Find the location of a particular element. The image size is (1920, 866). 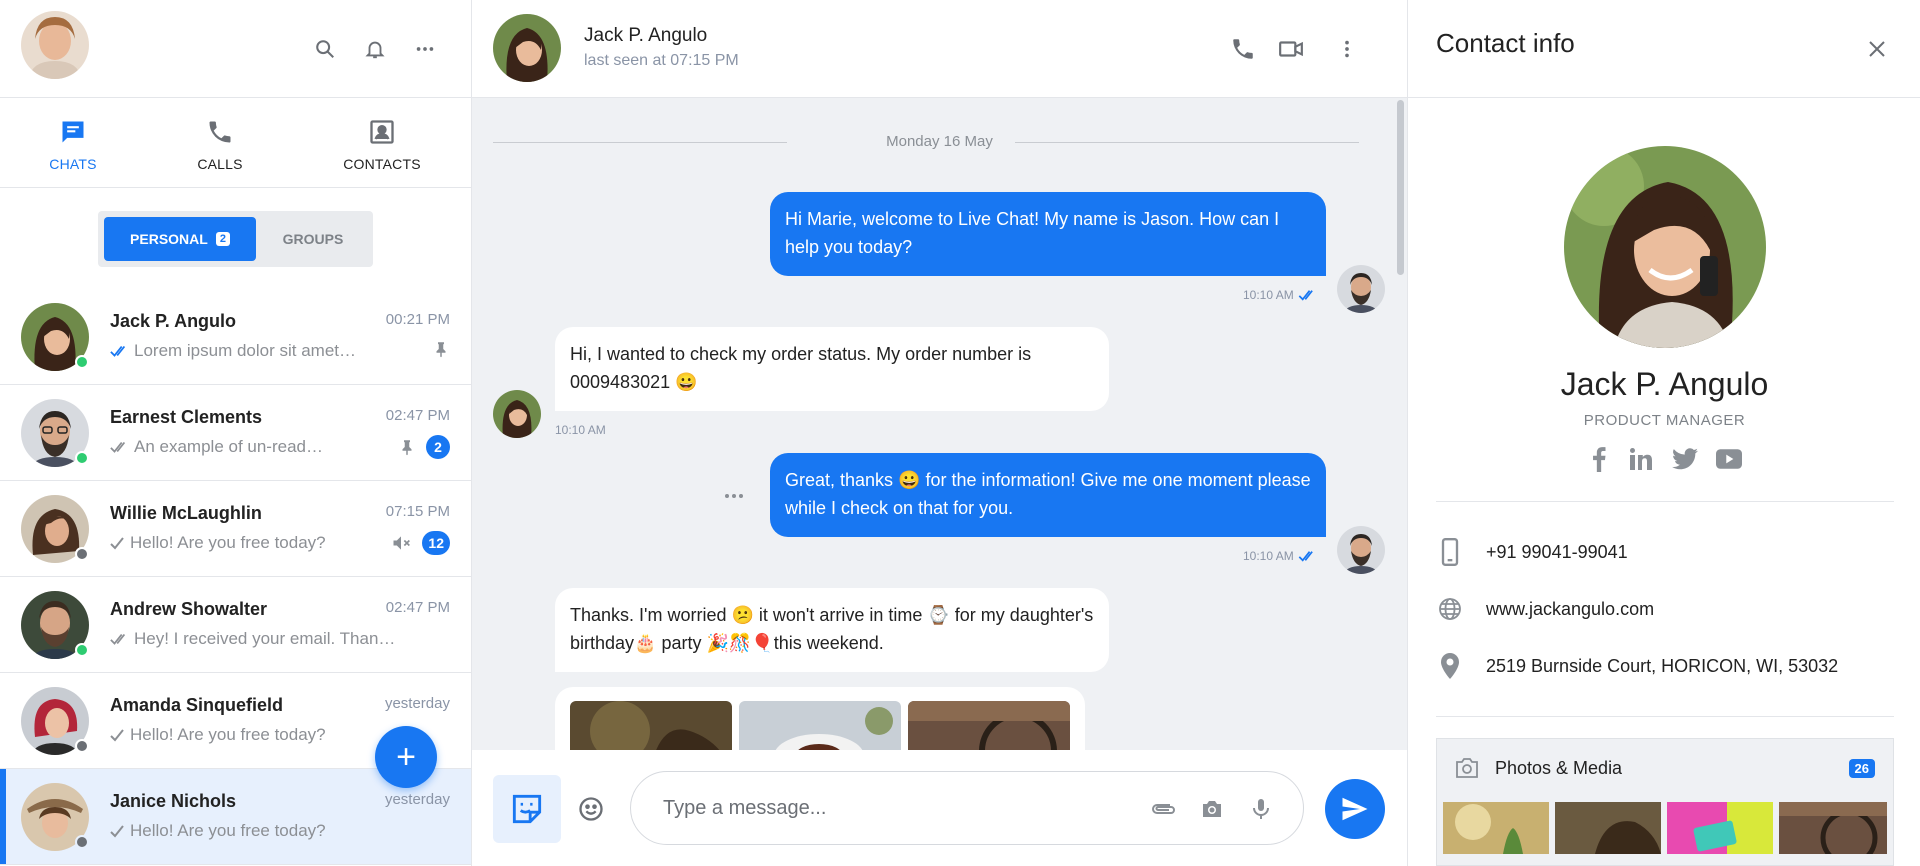

message-composer is located at coordinates (939, 808).